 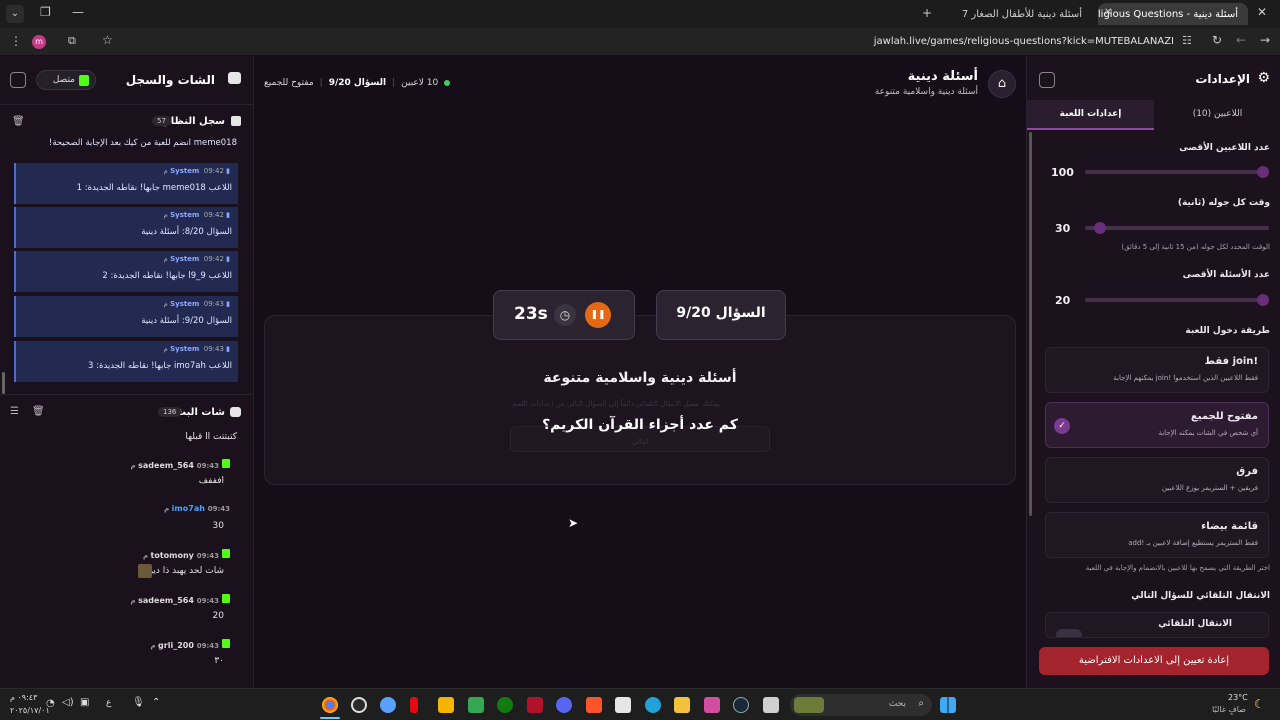 What do you see at coordinates (1241, 40) in the screenshot?
I see `forward-icon: ←` at bounding box center [1241, 40].